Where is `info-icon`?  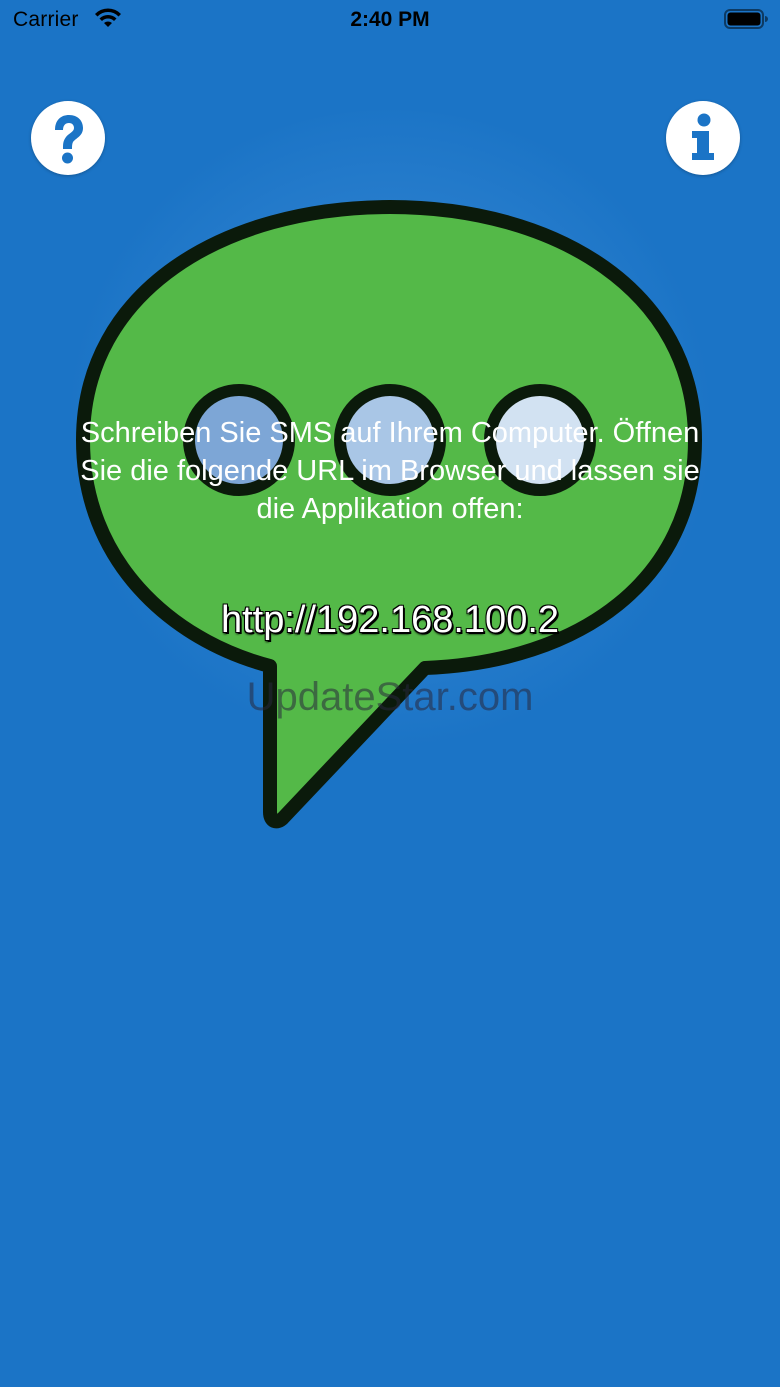
info-icon is located at coordinates (703, 136).